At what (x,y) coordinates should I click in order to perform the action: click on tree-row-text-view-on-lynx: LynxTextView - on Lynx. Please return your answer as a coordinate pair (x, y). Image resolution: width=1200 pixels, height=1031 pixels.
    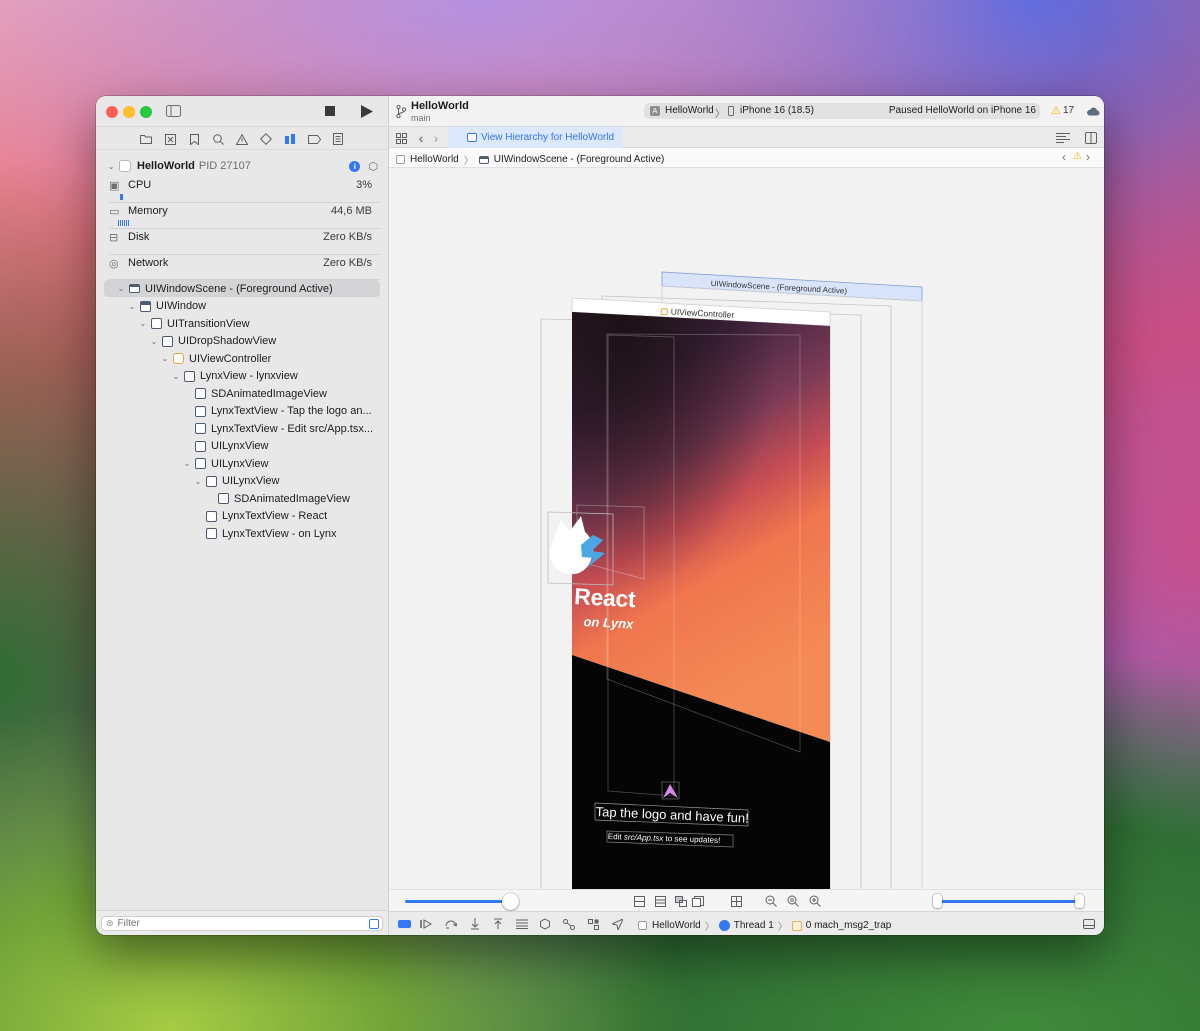
    Looking at the image, I should click on (242, 533).